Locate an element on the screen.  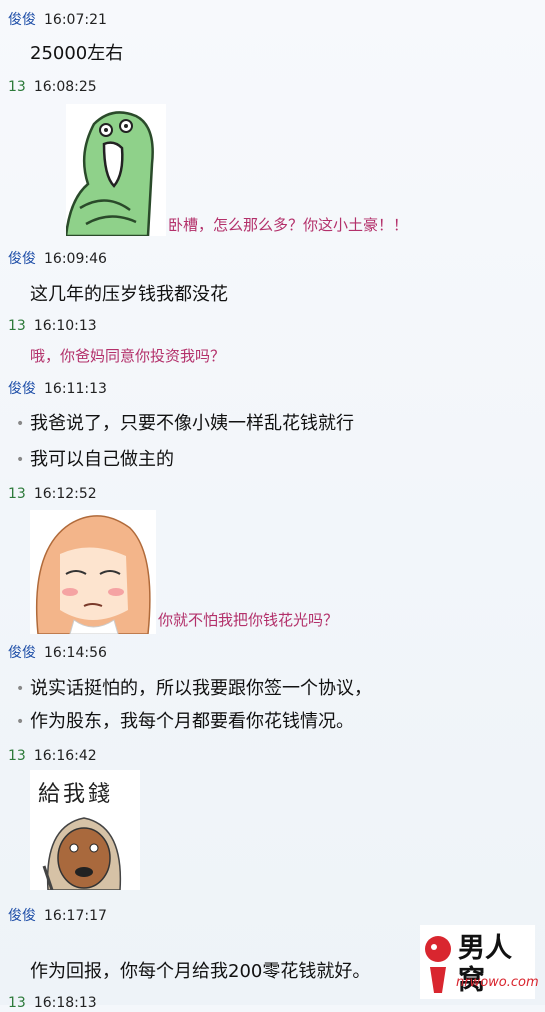
message-header: 俊俊 16:11:13 is located at coordinates (57, 389).